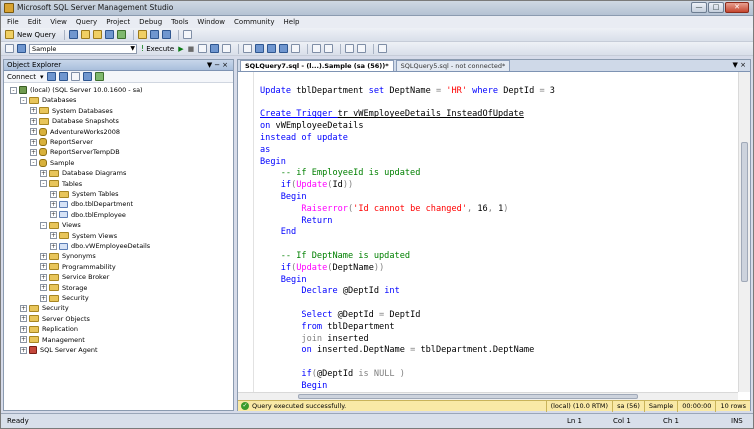  What do you see at coordinates (61, 184) in the screenshot?
I see `tree-node: - Tables` at bounding box center [61, 184].